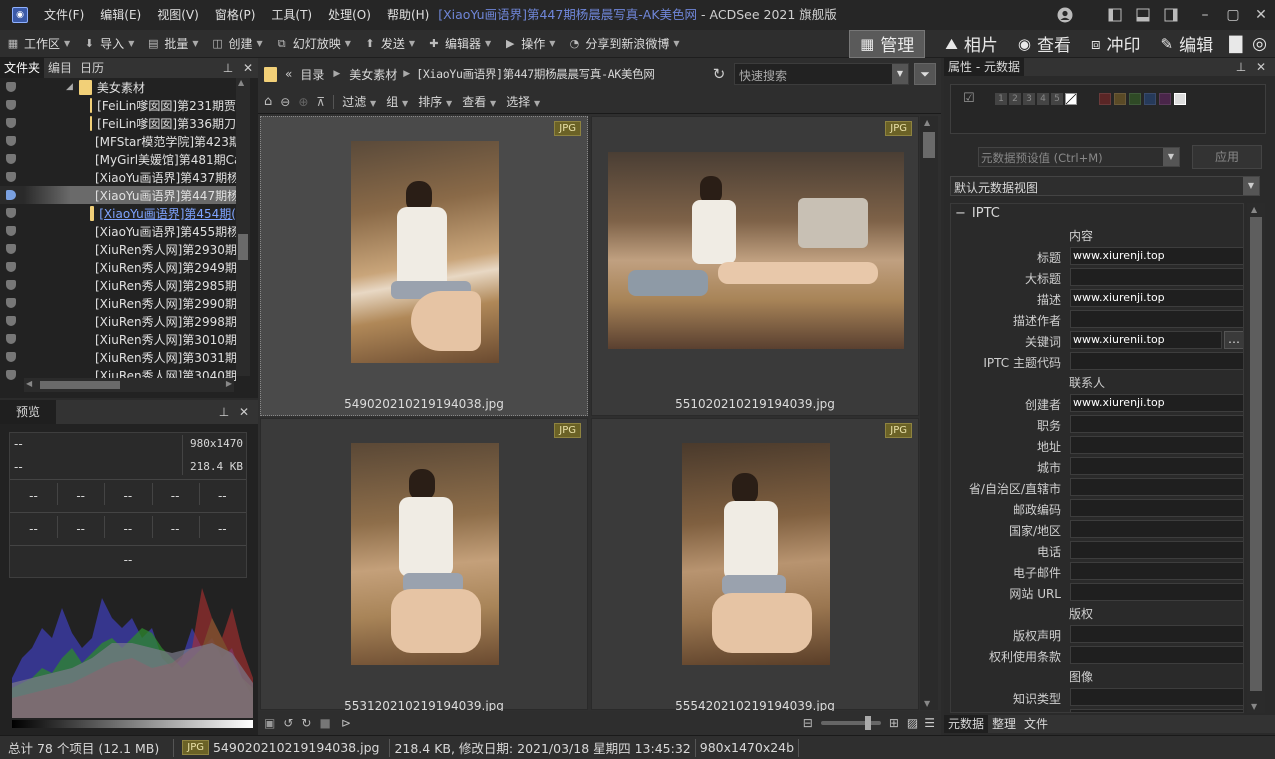 This screenshot has height=759, width=1275. What do you see at coordinates (1015, 99) in the screenshot?
I see `rating-2-button: 2` at bounding box center [1015, 99].